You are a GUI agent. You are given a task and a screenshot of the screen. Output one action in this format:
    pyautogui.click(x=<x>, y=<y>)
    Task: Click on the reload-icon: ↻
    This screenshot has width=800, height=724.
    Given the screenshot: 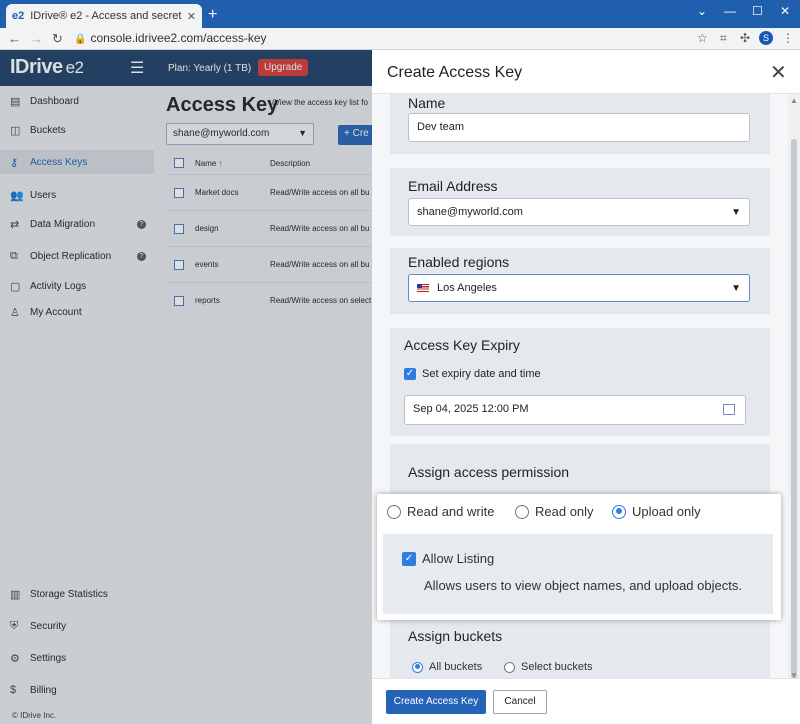 What is the action you would take?
    pyautogui.click(x=57, y=39)
    